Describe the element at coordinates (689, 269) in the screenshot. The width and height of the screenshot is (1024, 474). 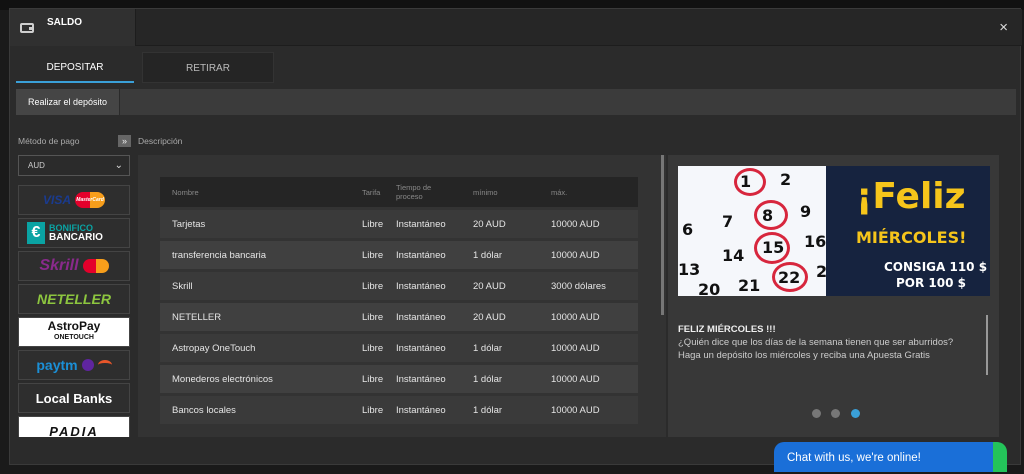
I see `calendar-number: 13` at that location.